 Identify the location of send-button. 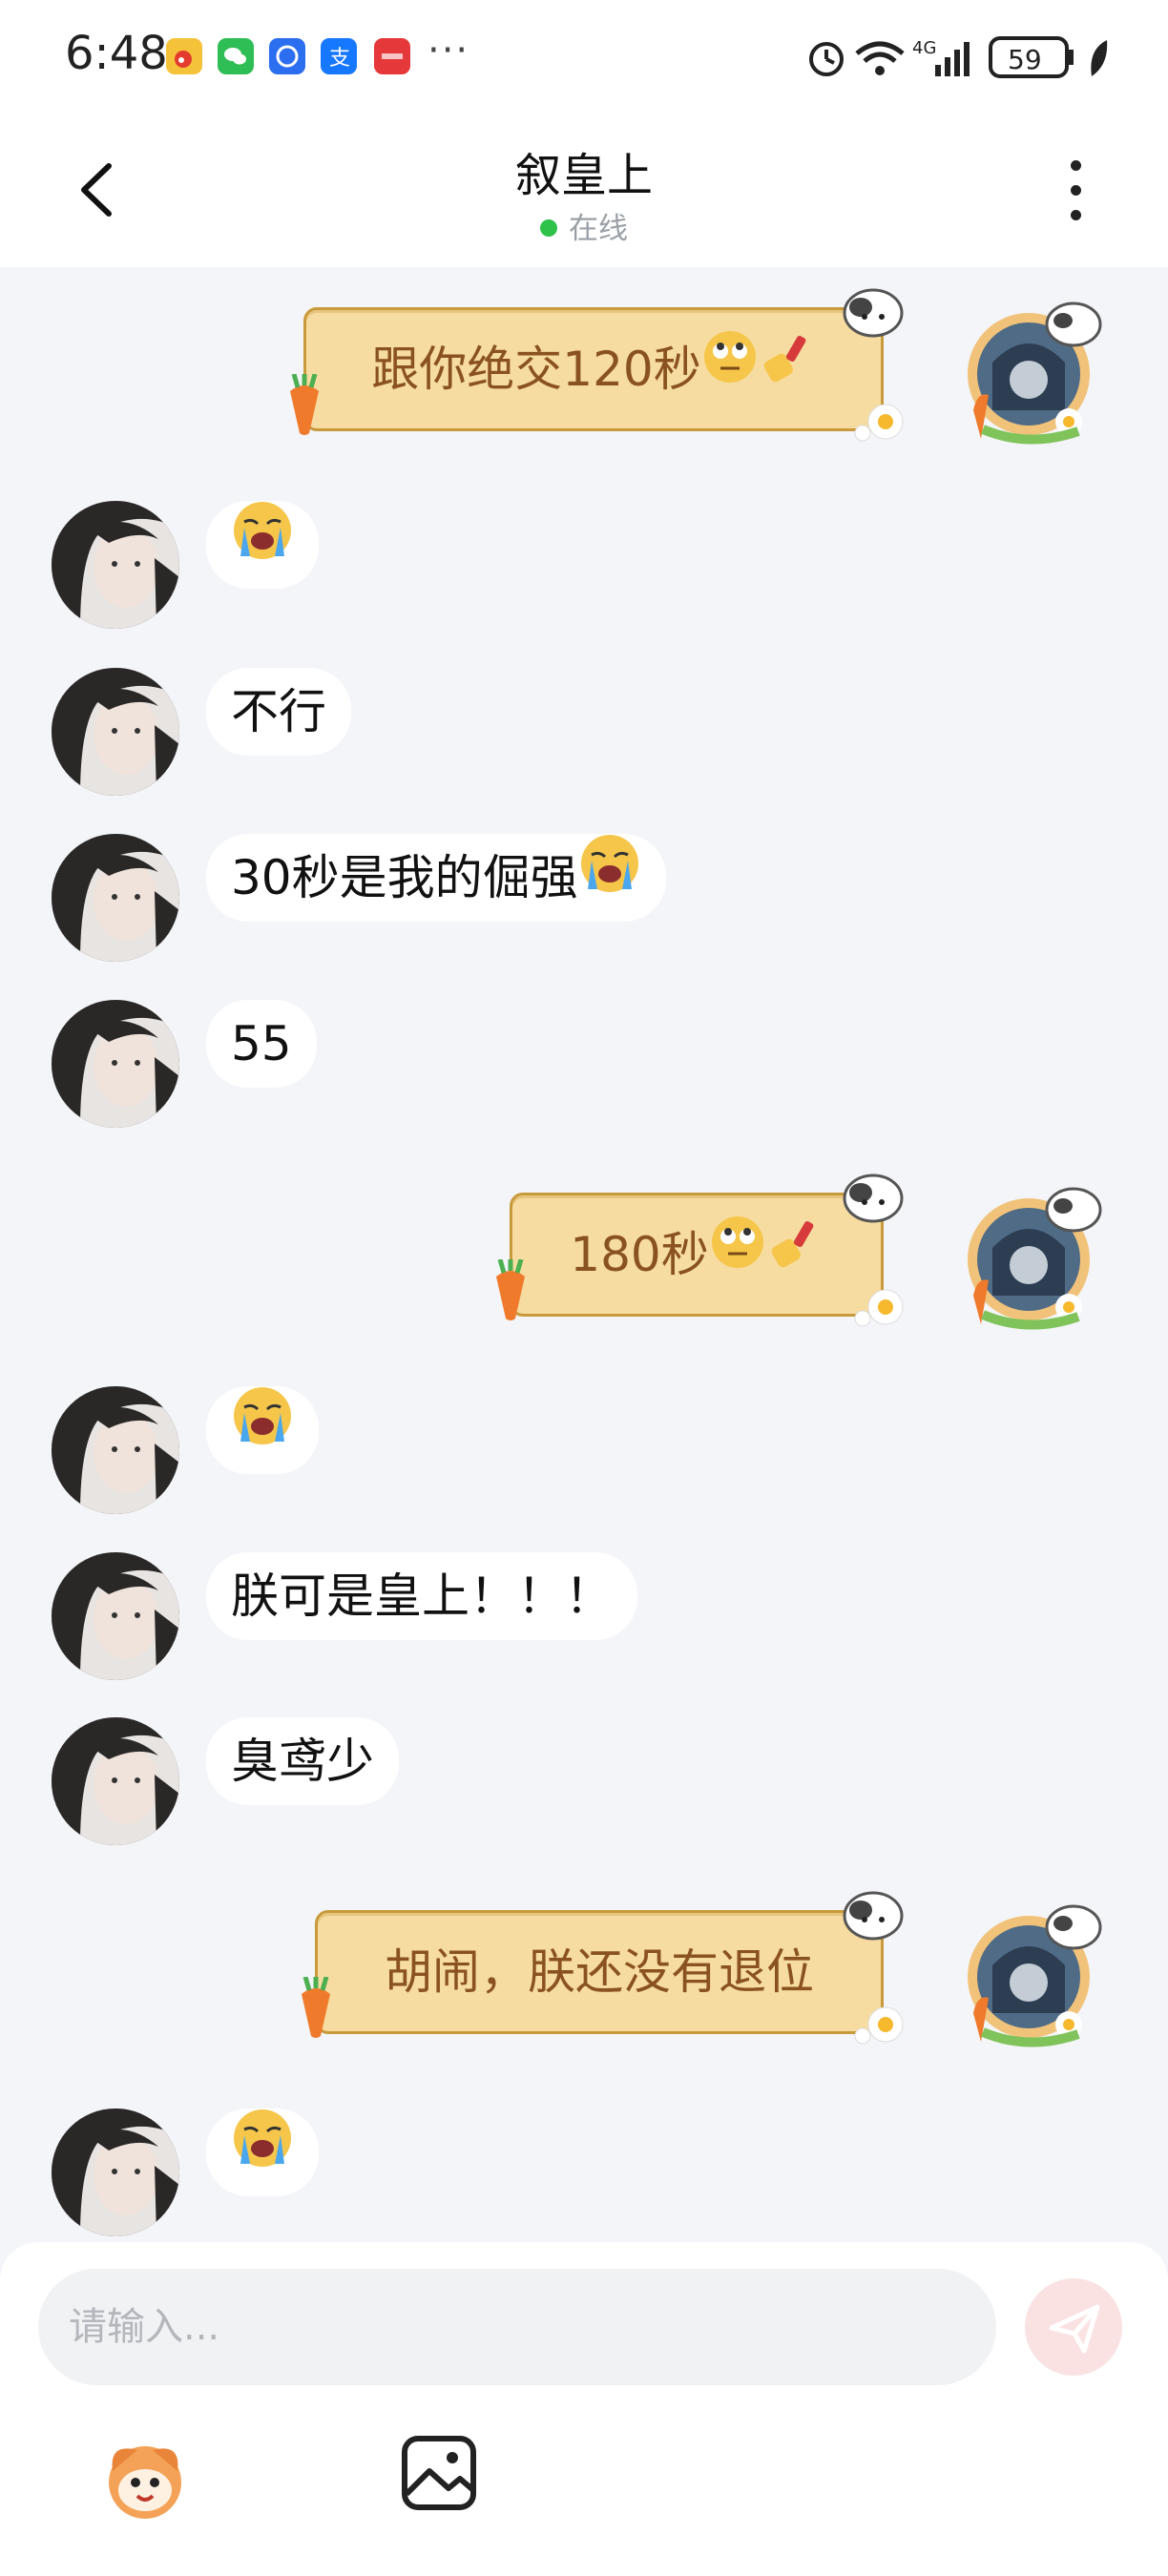
(1073, 2327).